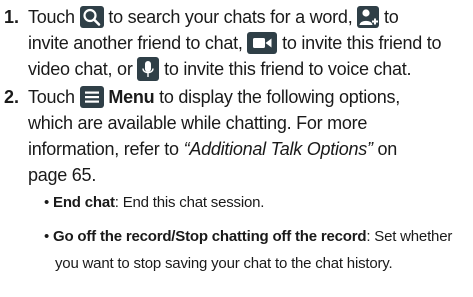  I want to click on option-term: End chat, so click(84, 202).